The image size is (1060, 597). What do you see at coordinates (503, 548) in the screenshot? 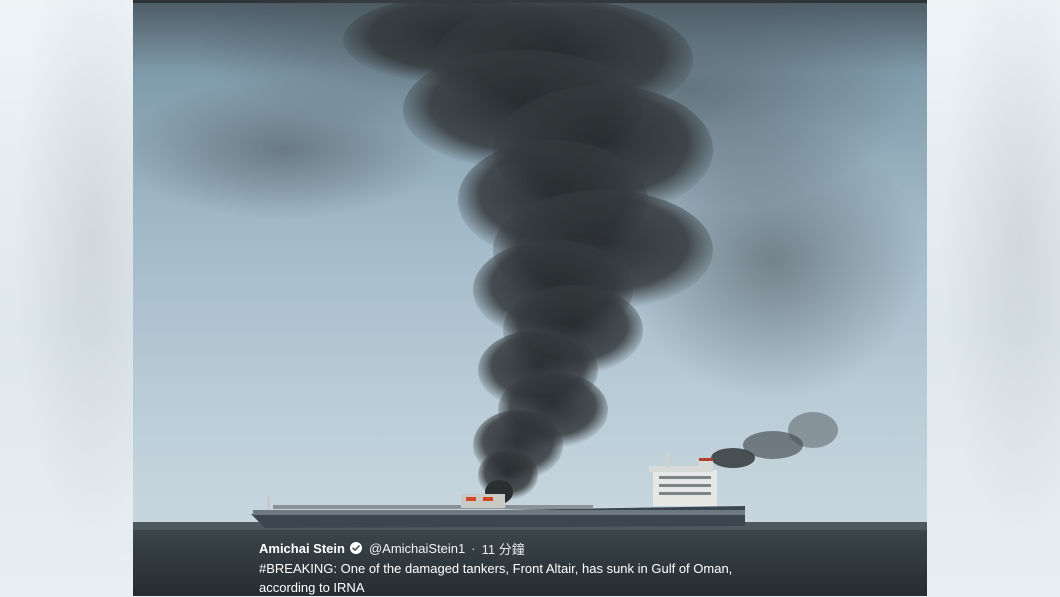
I see `tweet-timestamp: 11 分鐘` at bounding box center [503, 548].